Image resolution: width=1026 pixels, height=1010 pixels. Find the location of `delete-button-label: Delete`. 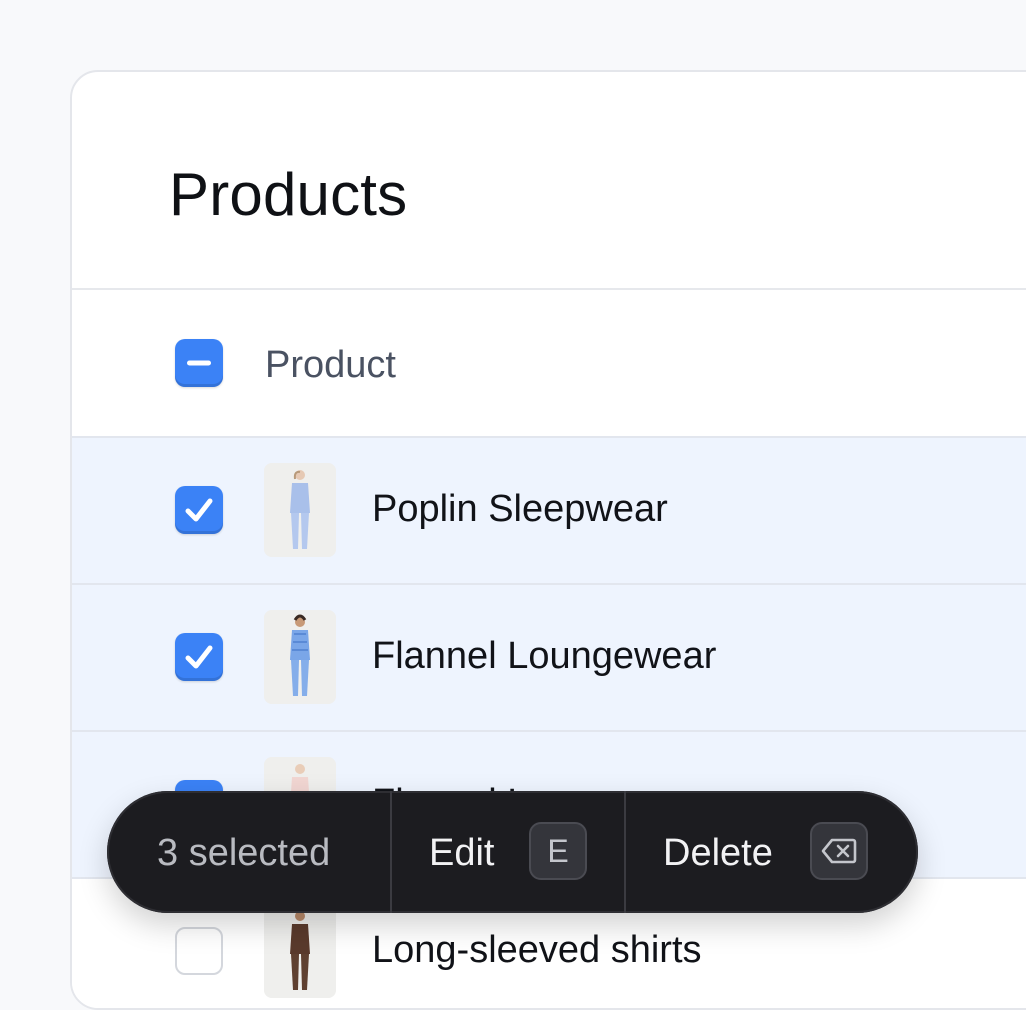

delete-button-label: Delete is located at coordinates (718, 853).